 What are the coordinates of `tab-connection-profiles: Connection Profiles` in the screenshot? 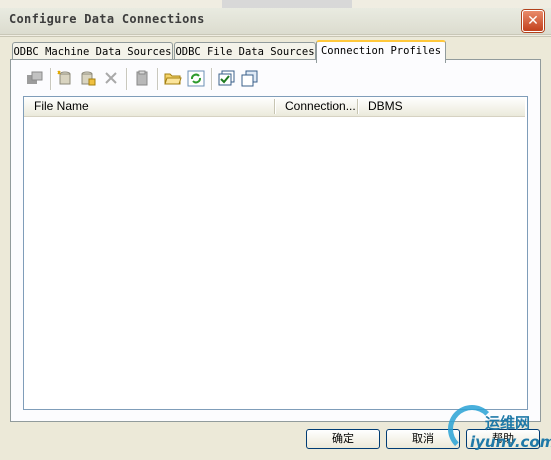 It's located at (381, 51).